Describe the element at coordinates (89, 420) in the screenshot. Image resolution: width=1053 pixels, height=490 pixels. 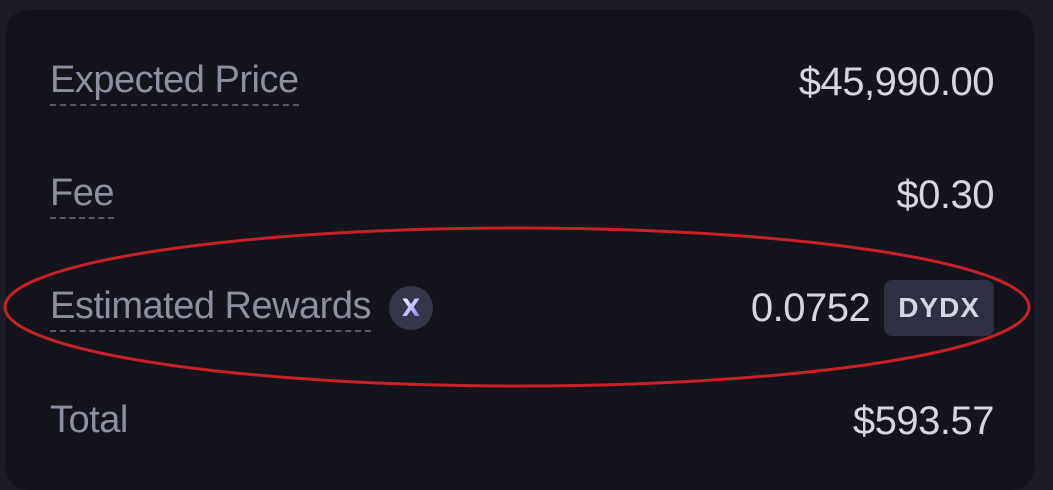
I see `total-label: Total` at that location.